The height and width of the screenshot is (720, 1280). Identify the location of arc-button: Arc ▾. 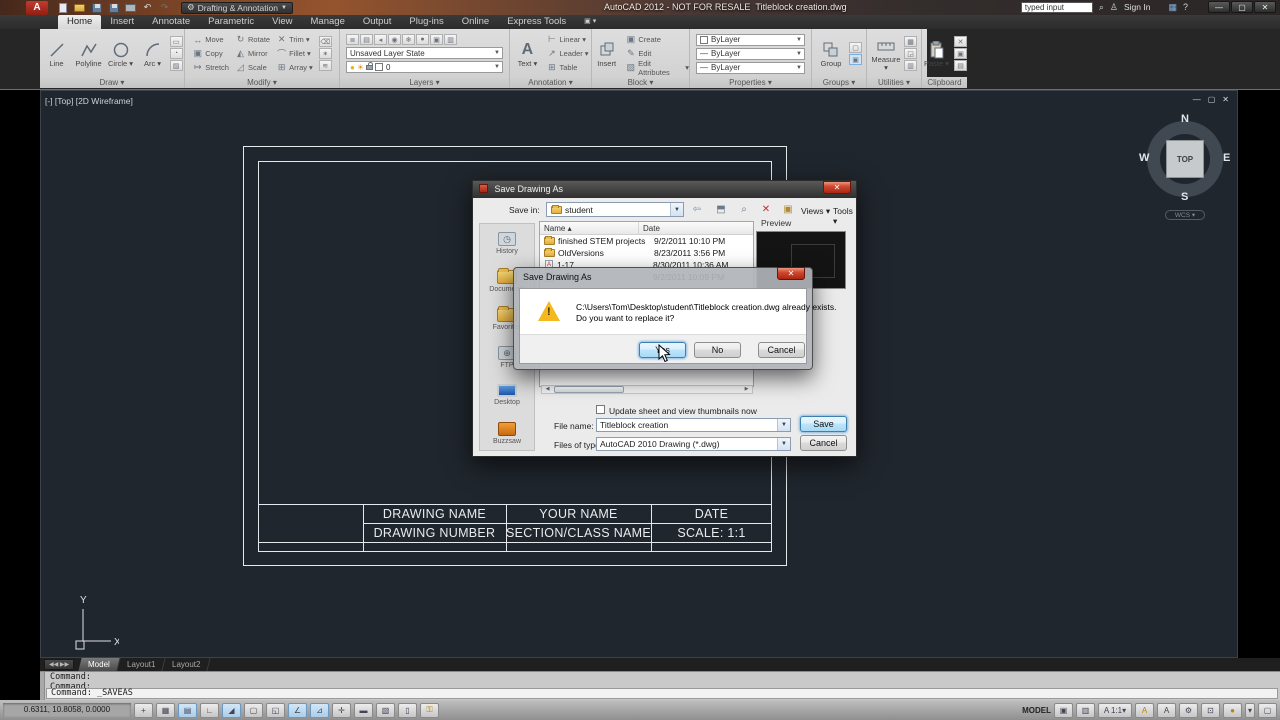
(153, 54).